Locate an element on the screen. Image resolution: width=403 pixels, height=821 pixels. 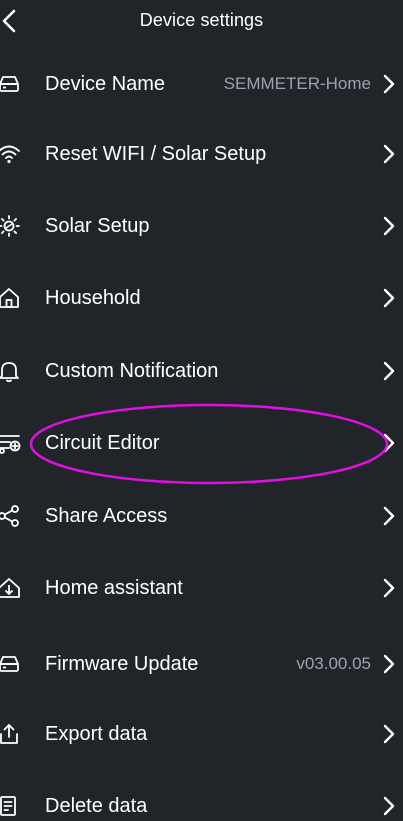
setting-reset-wifi: Reset WIFI / Solar Setup is located at coordinates (201, 154).